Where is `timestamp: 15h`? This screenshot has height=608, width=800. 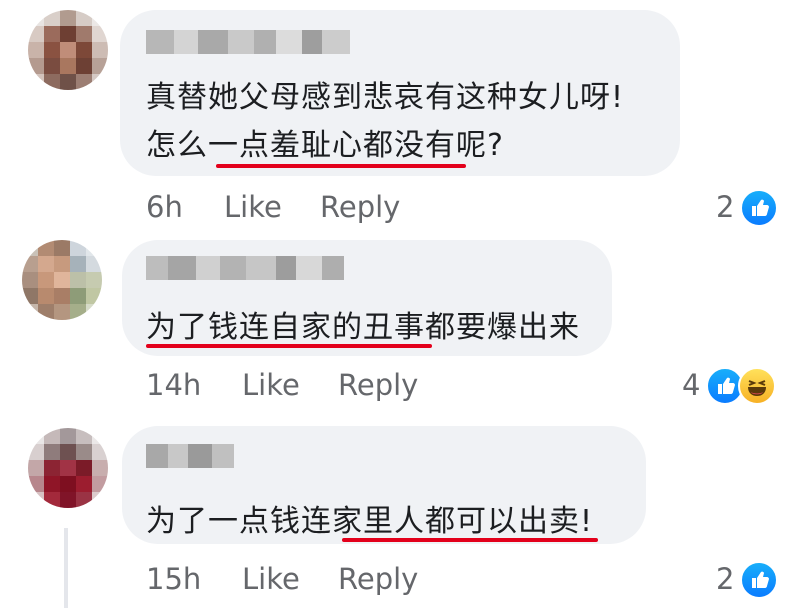
timestamp: 15h is located at coordinates (173, 579).